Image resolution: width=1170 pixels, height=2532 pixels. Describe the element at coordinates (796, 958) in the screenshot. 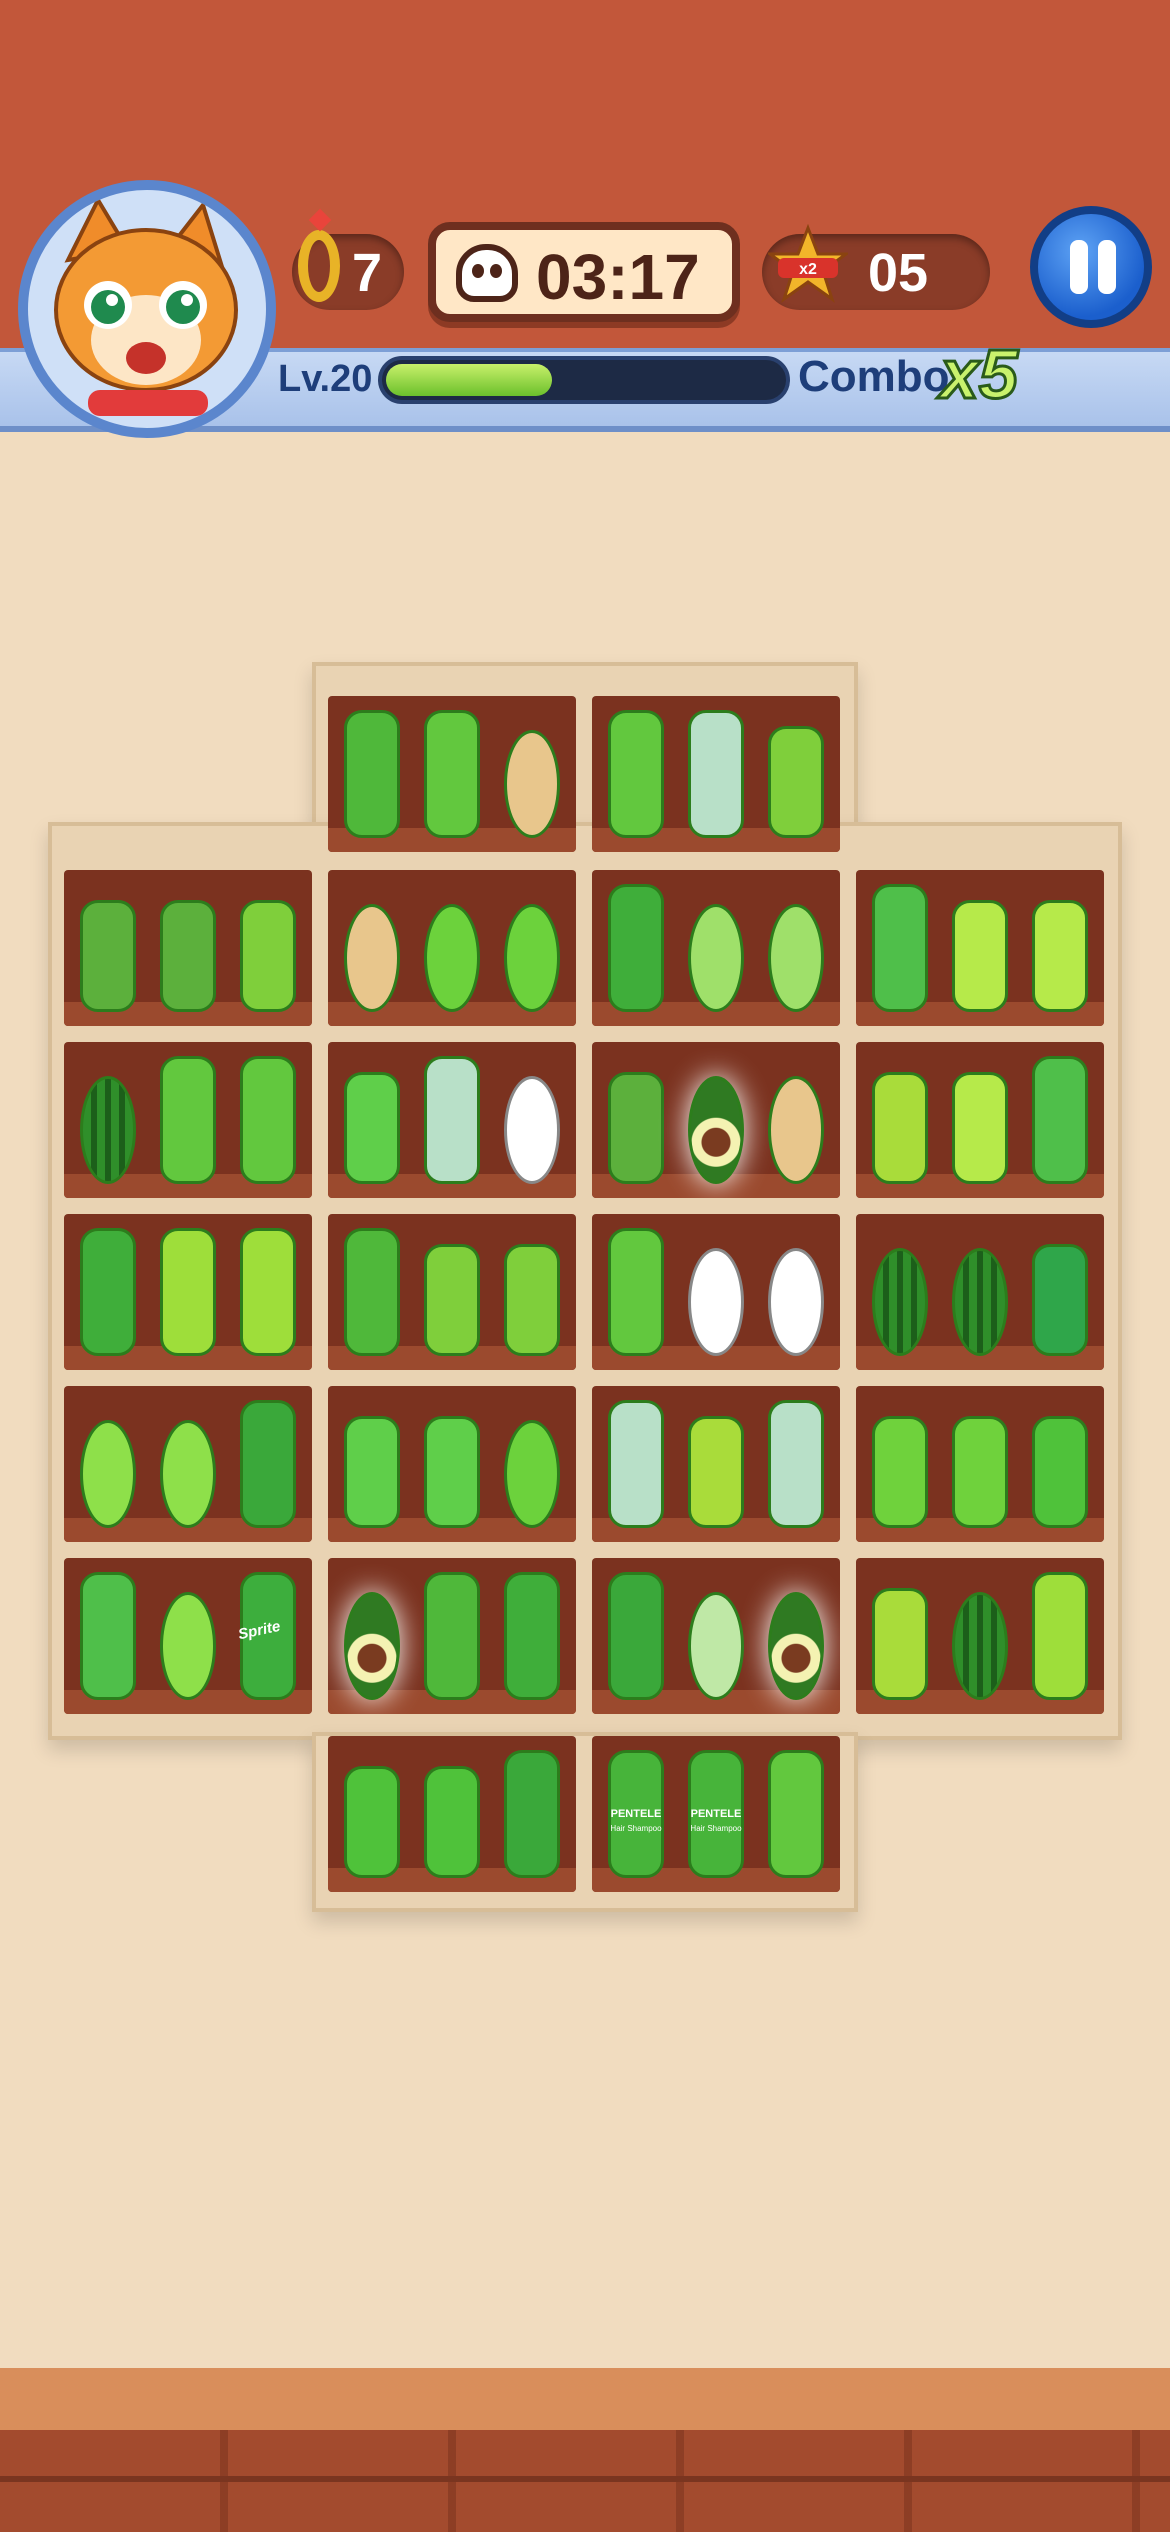

I see `hand-mirror-icon` at that location.